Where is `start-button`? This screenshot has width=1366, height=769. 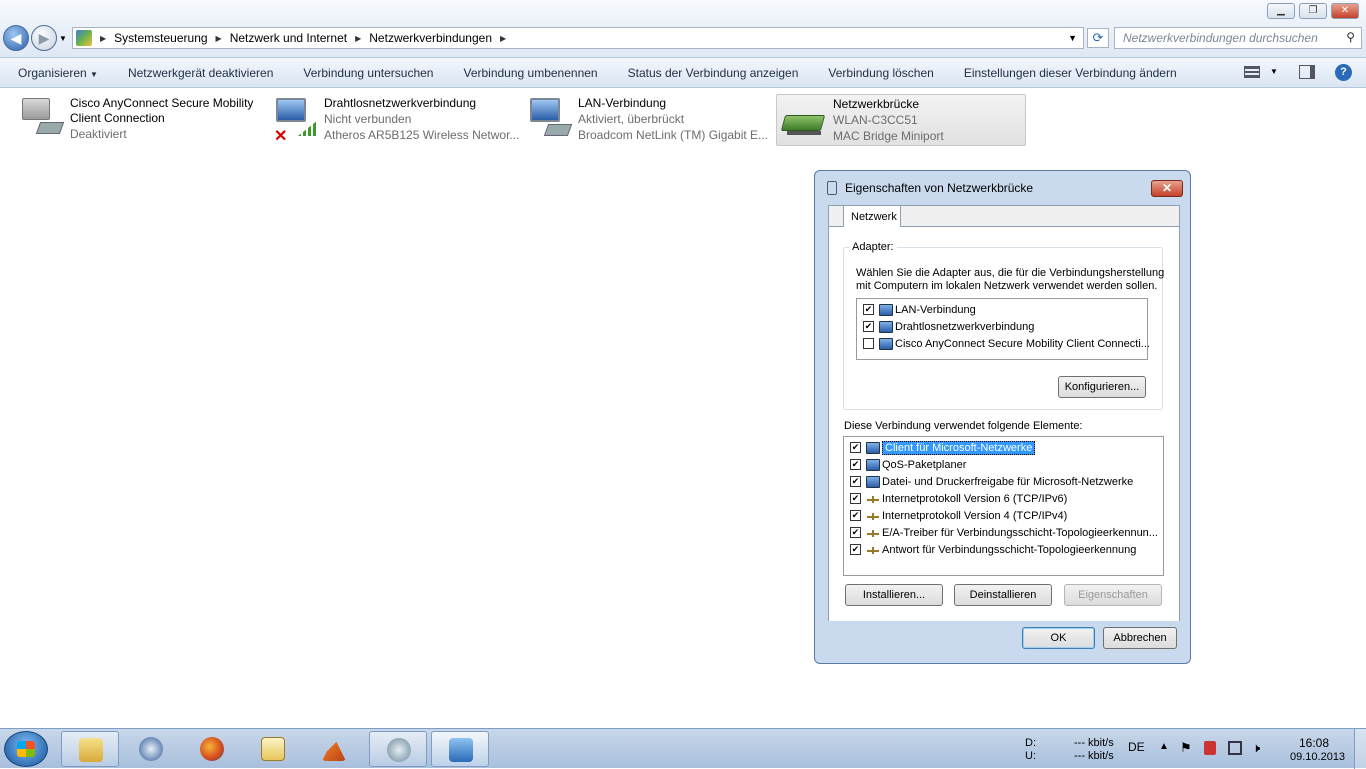
start-button is located at coordinates (26, 749).